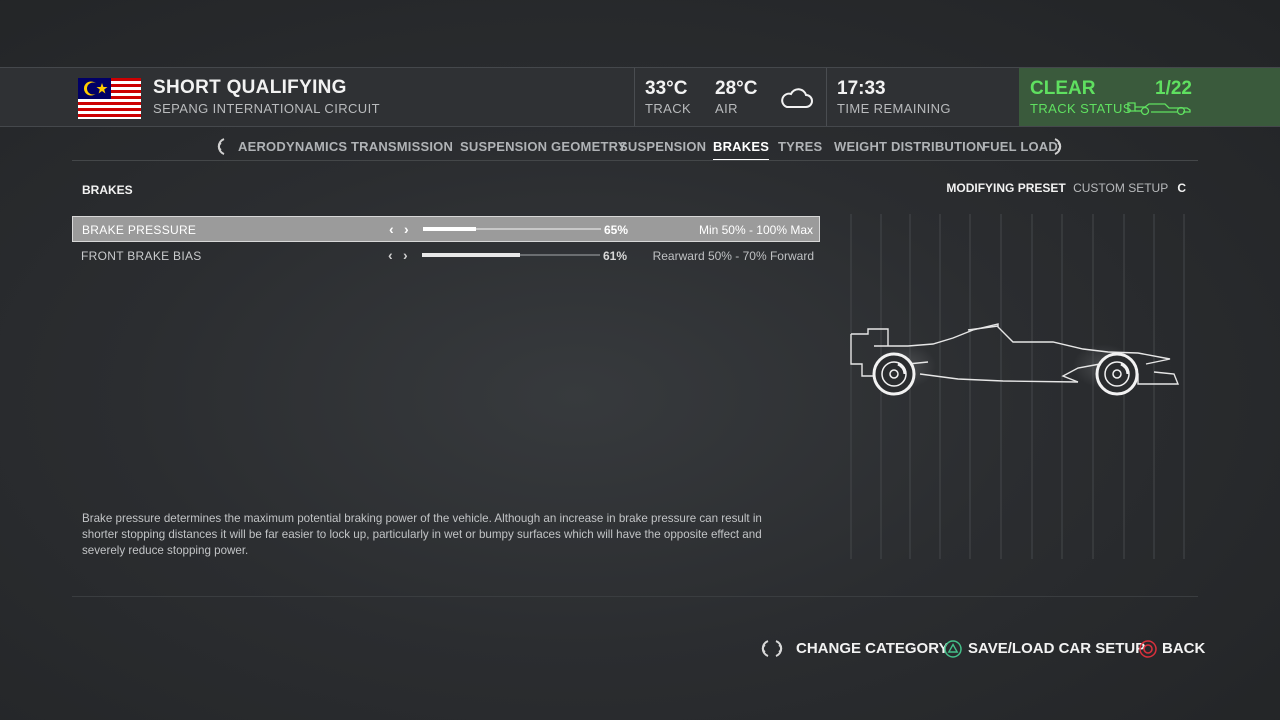 This screenshot has width=1280, height=720. I want to click on tab-fuel-load: FUEL LOAD, so click(1020, 146).